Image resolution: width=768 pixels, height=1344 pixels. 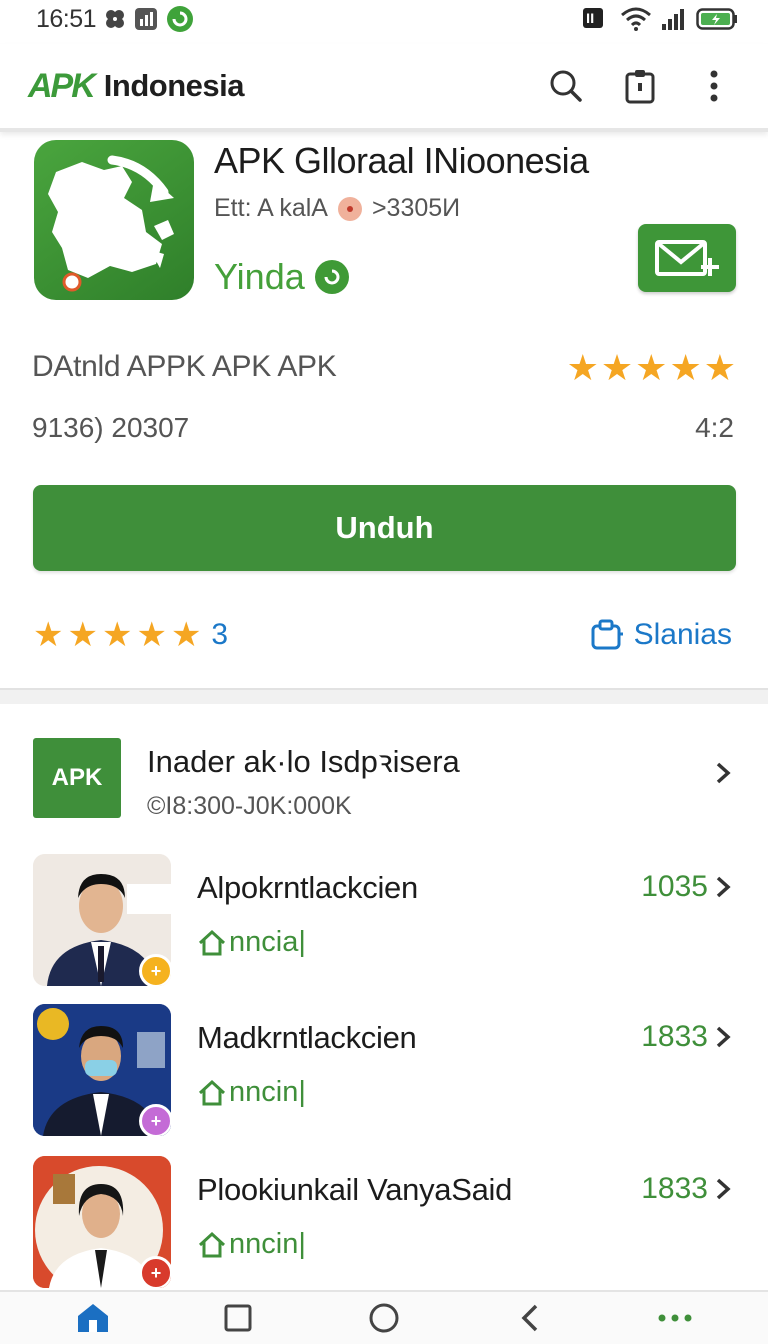 What do you see at coordinates (384, 1224) in the screenshot?
I see `list-item: + Plookiunkail VanyaSaid nncin| 1833` at bounding box center [384, 1224].